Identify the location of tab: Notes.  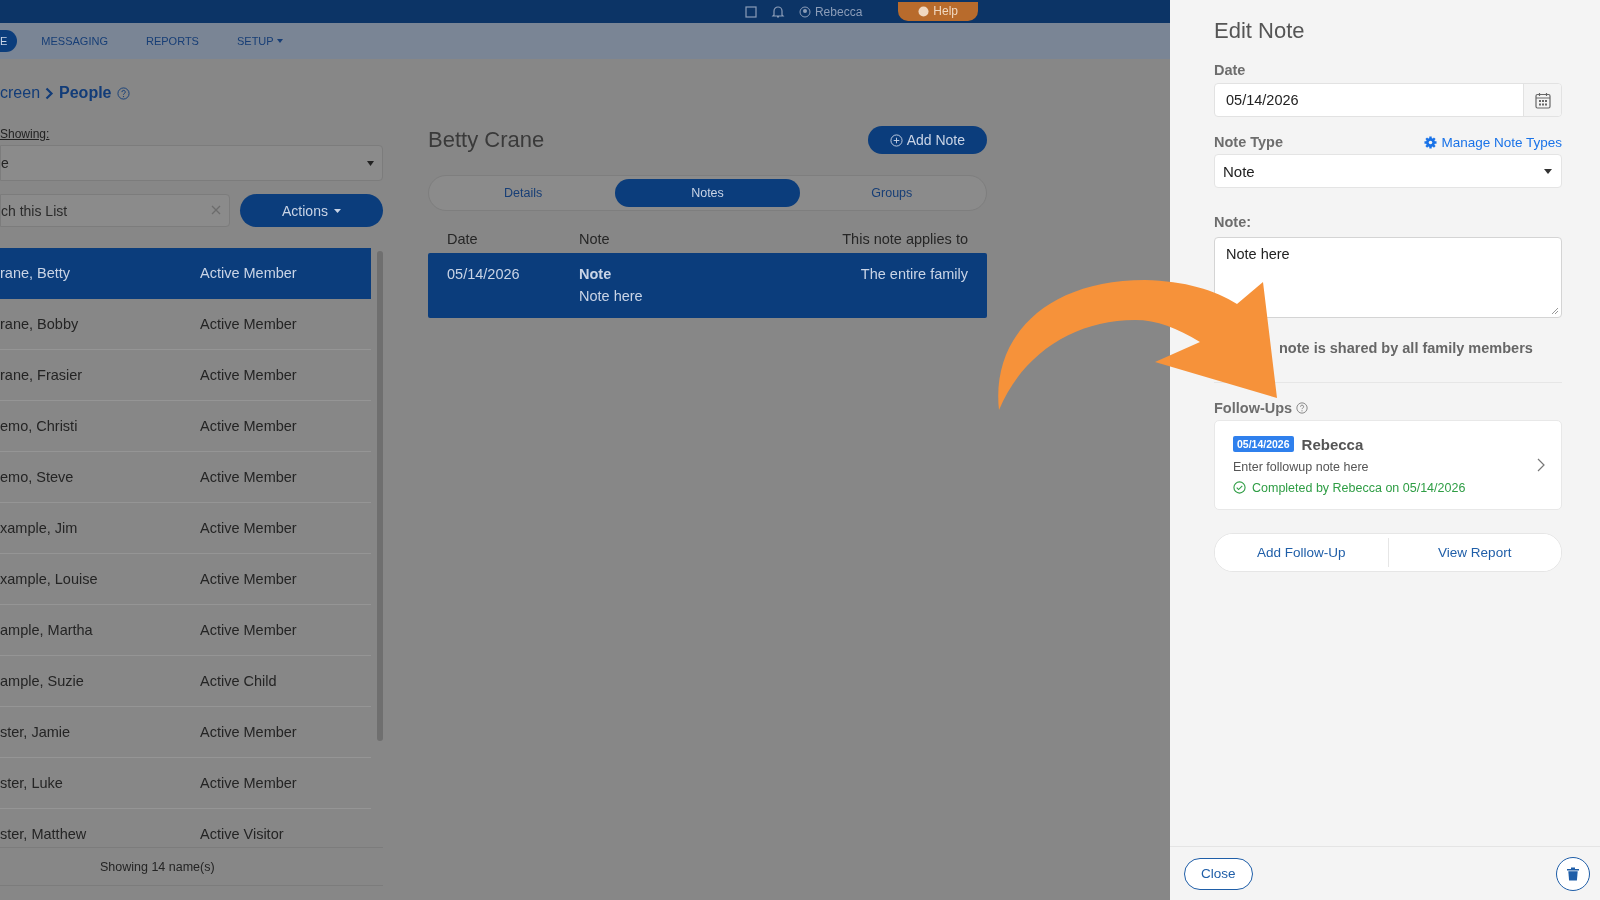
(707, 193).